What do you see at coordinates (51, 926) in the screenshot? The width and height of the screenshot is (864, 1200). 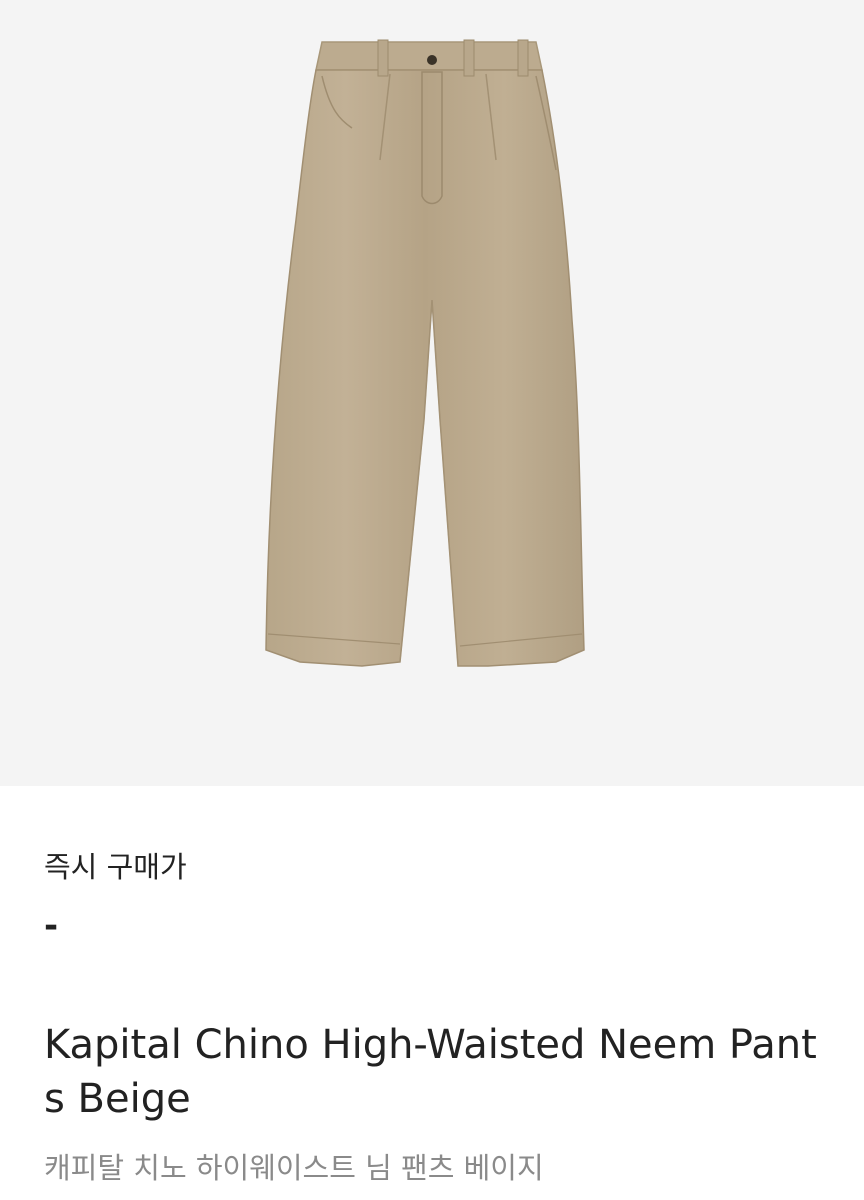 I see `price-value: -` at bounding box center [51, 926].